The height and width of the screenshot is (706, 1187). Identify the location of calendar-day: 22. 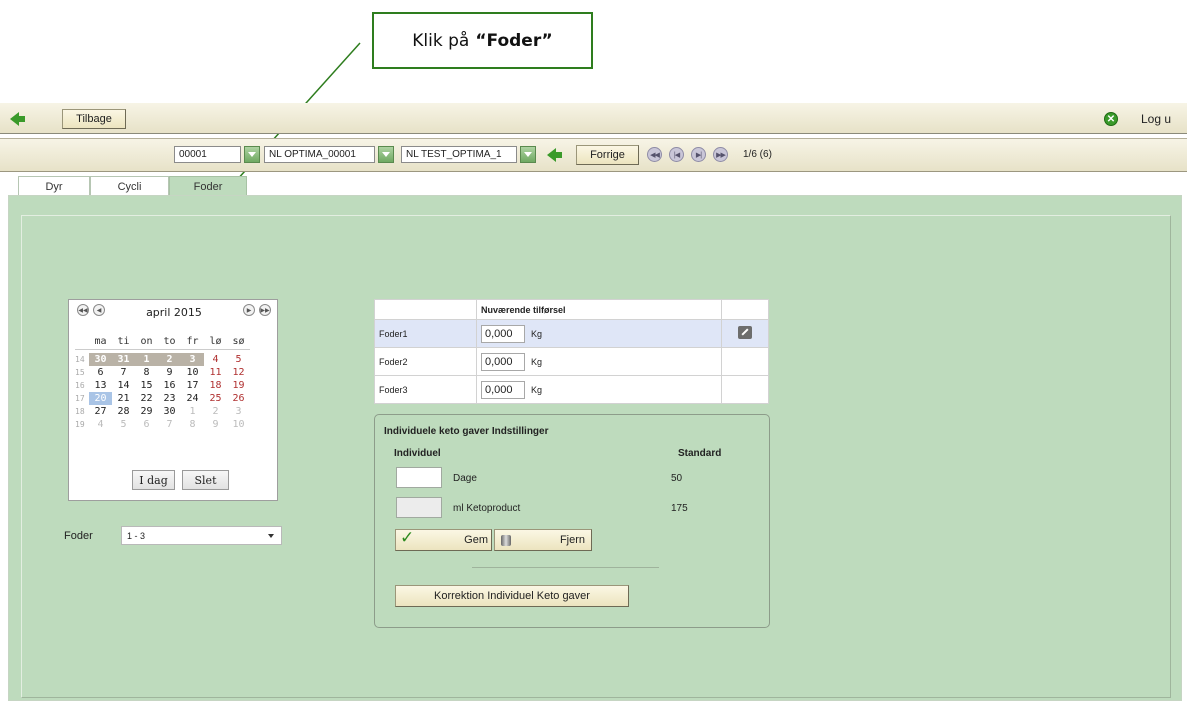
(146, 398).